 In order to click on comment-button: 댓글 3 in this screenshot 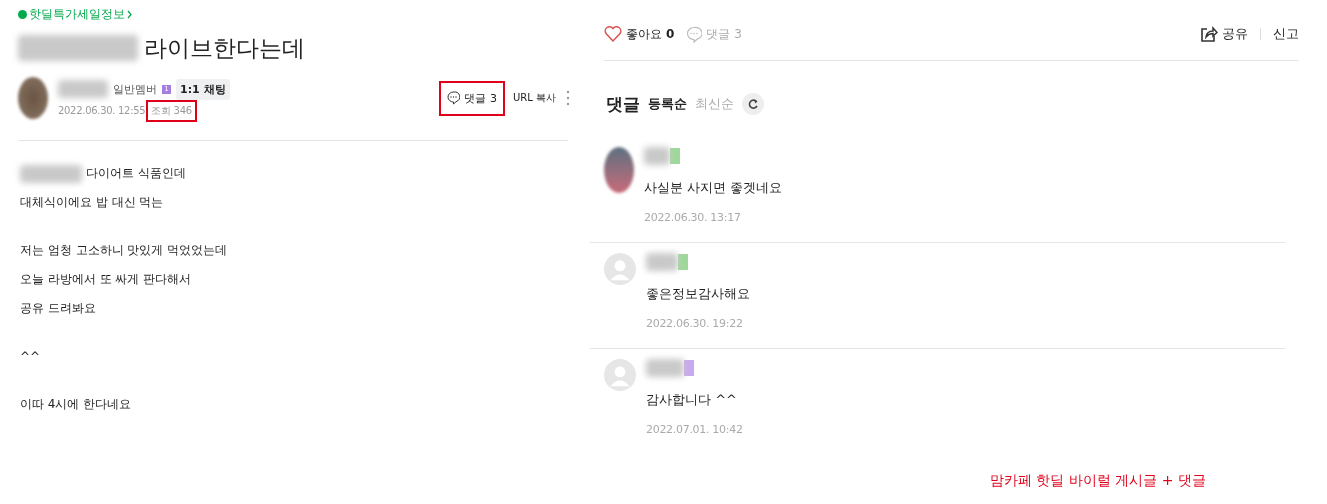, I will do `click(472, 98)`.